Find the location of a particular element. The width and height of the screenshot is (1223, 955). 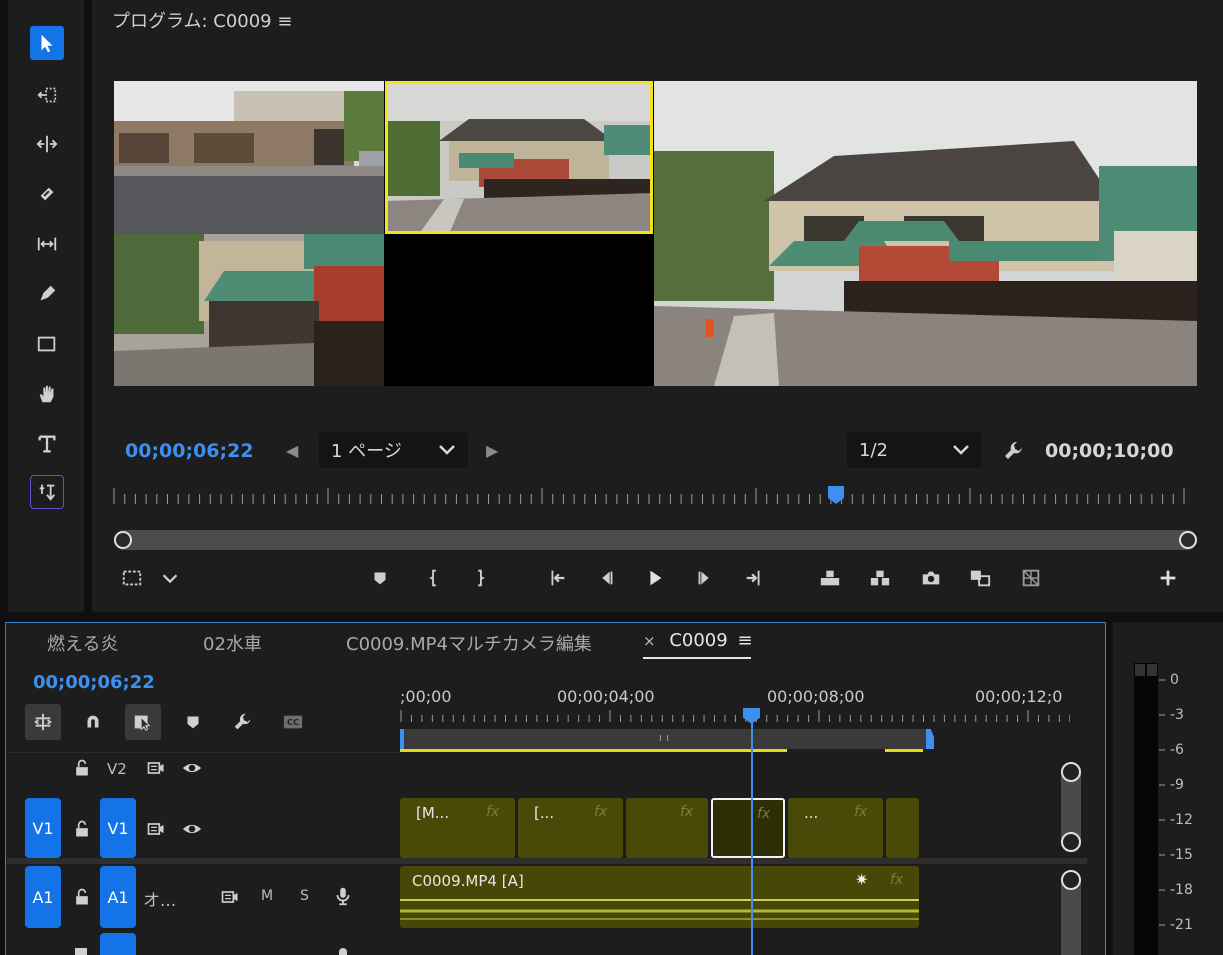

clip-indicator-right is located at coordinates (1152, 670).